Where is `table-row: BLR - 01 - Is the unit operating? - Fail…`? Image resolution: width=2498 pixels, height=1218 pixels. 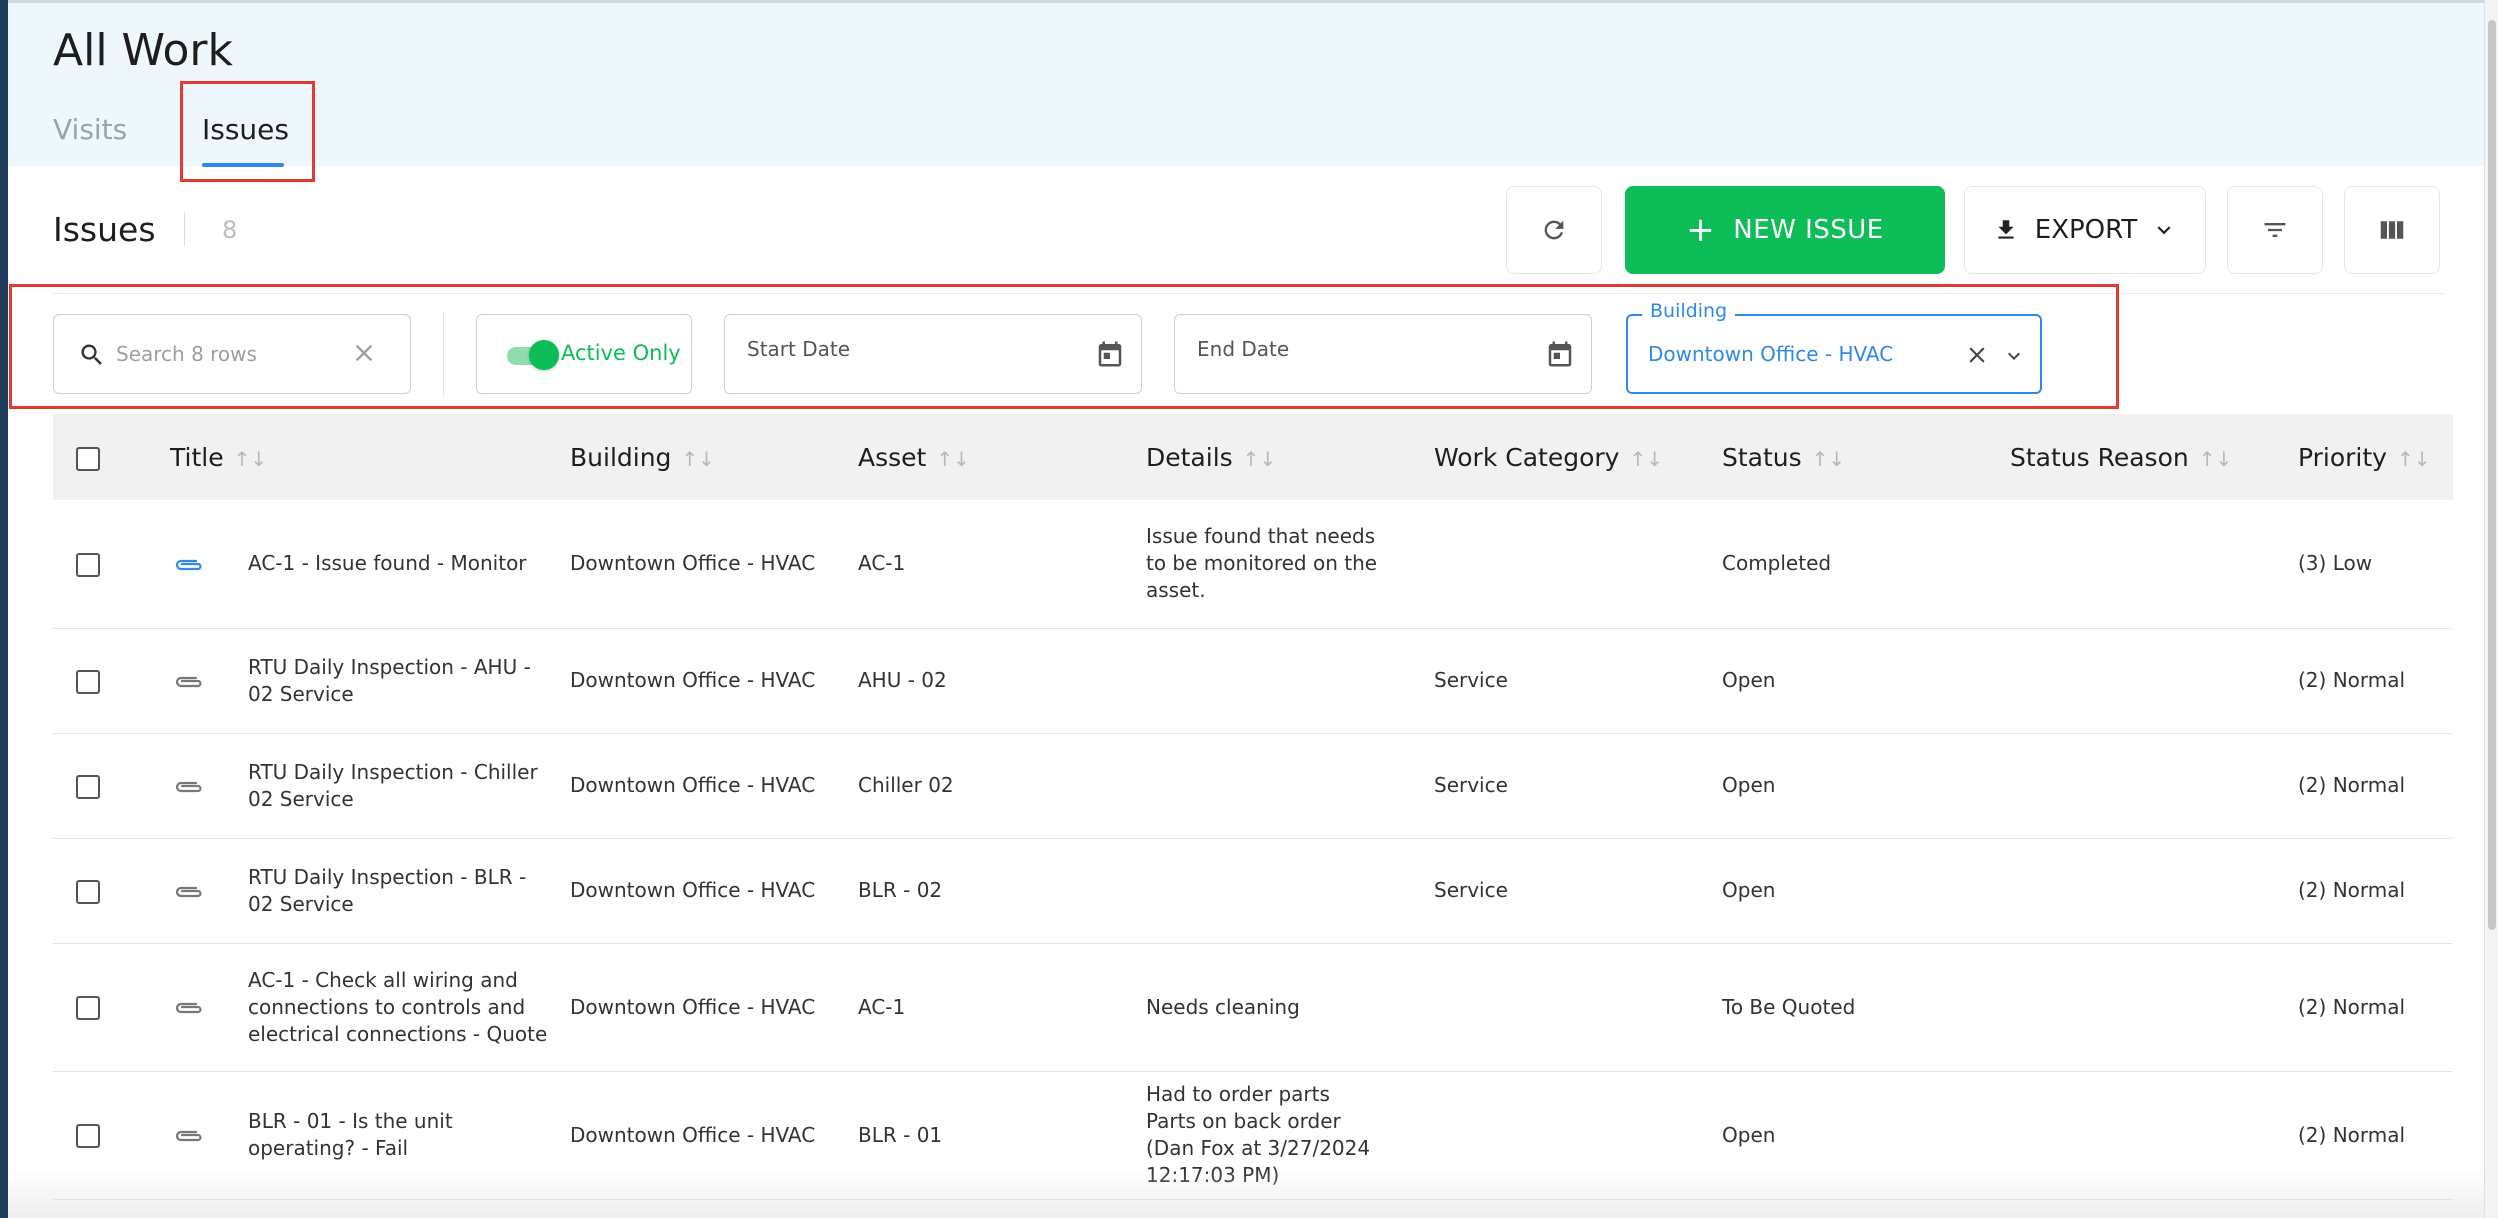
table-row: BLR - 01 - Is the unit operating? - Fail… is located at coordinates (1253, 1135).